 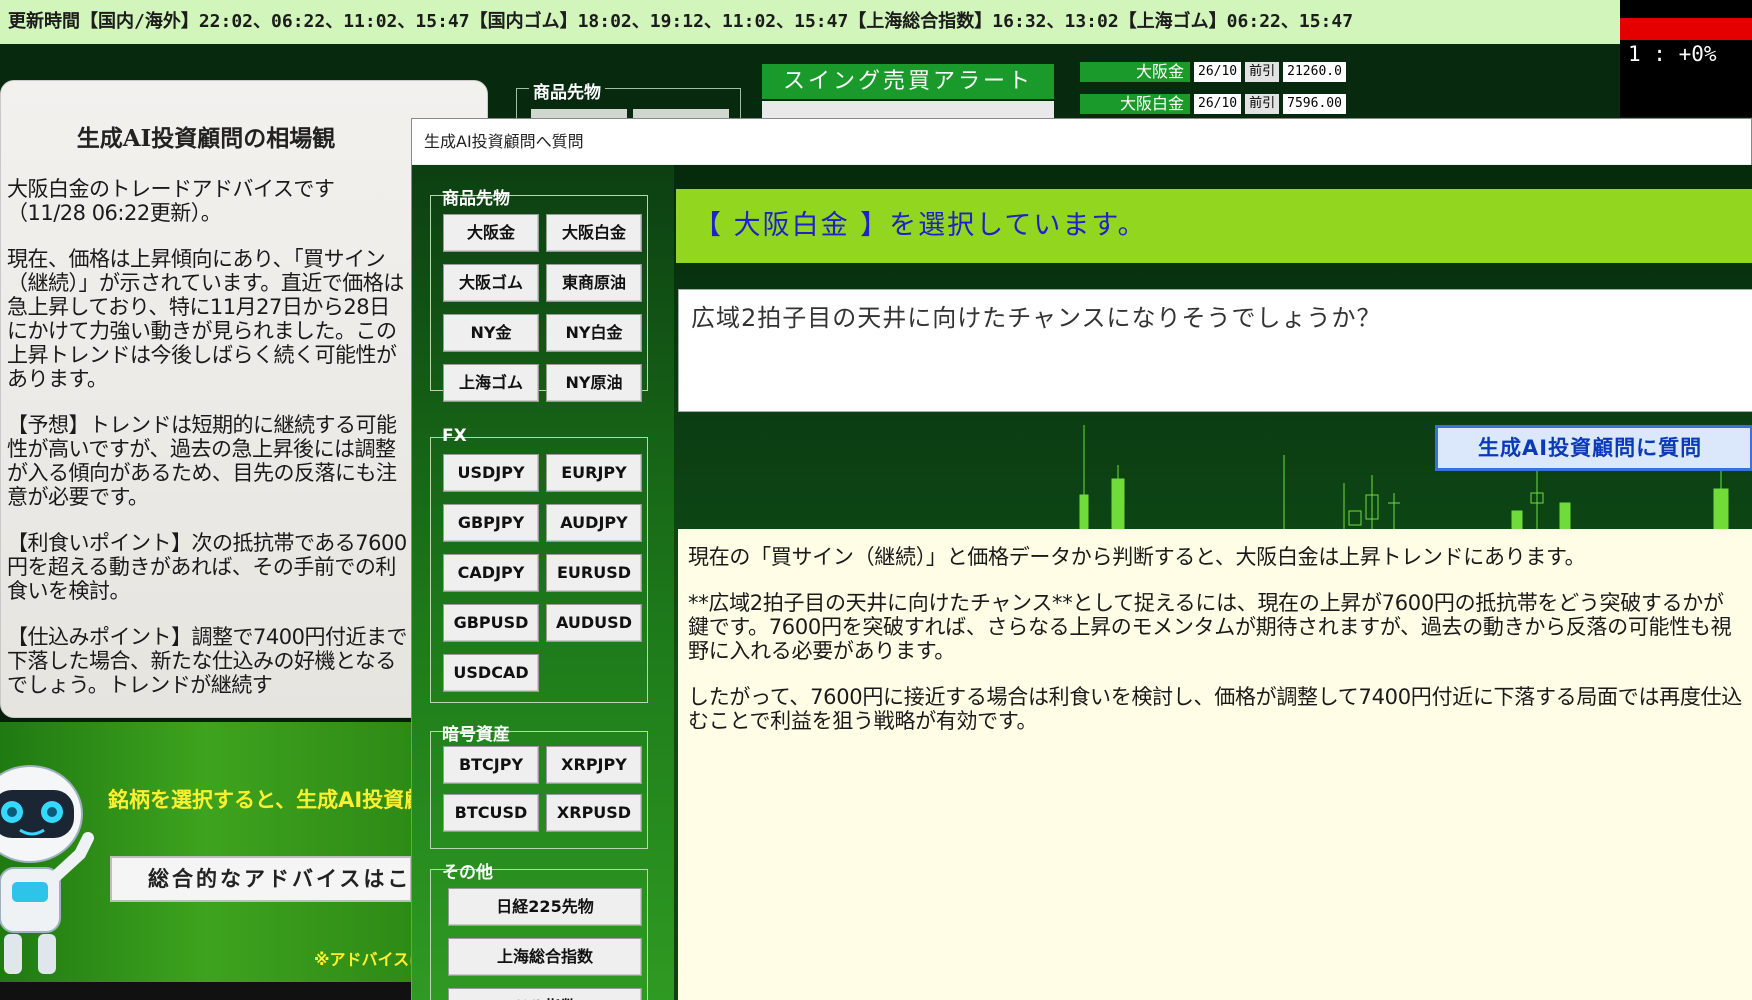 I want to click on swing-alert-header: スイング売買アラート, so click(x=908, y=81).